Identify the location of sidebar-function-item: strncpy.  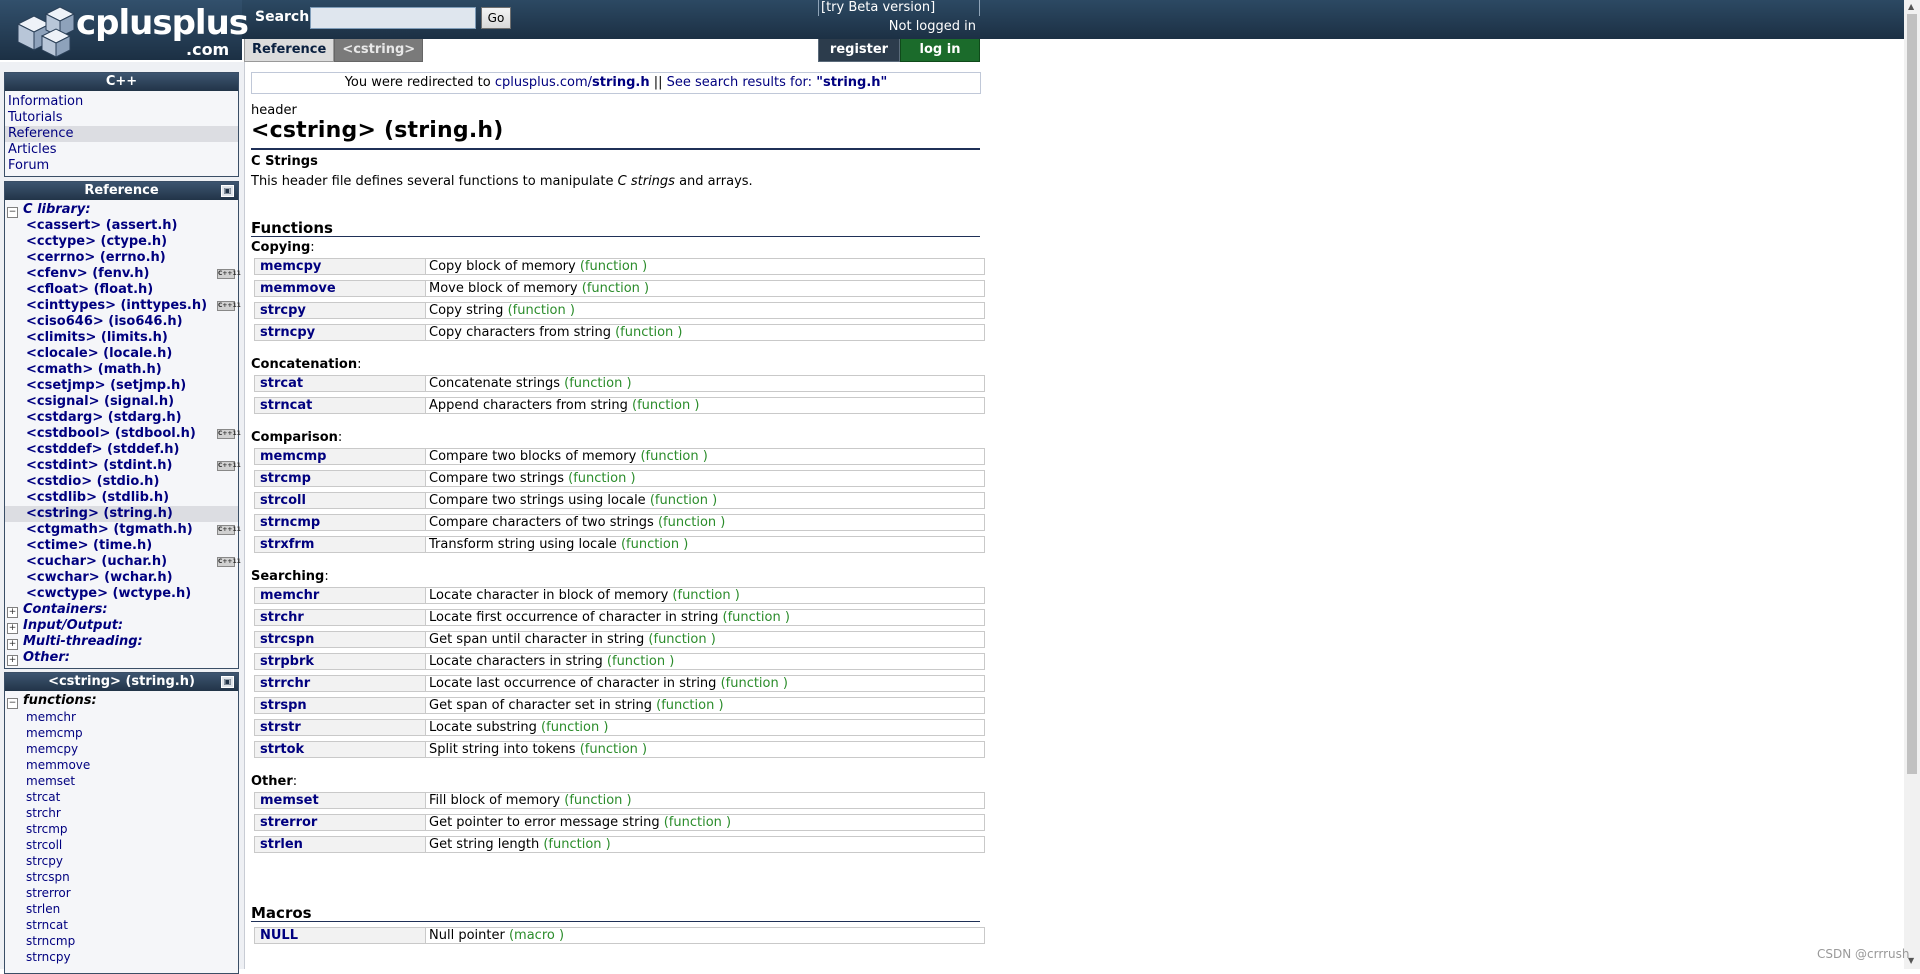
(121, 957).